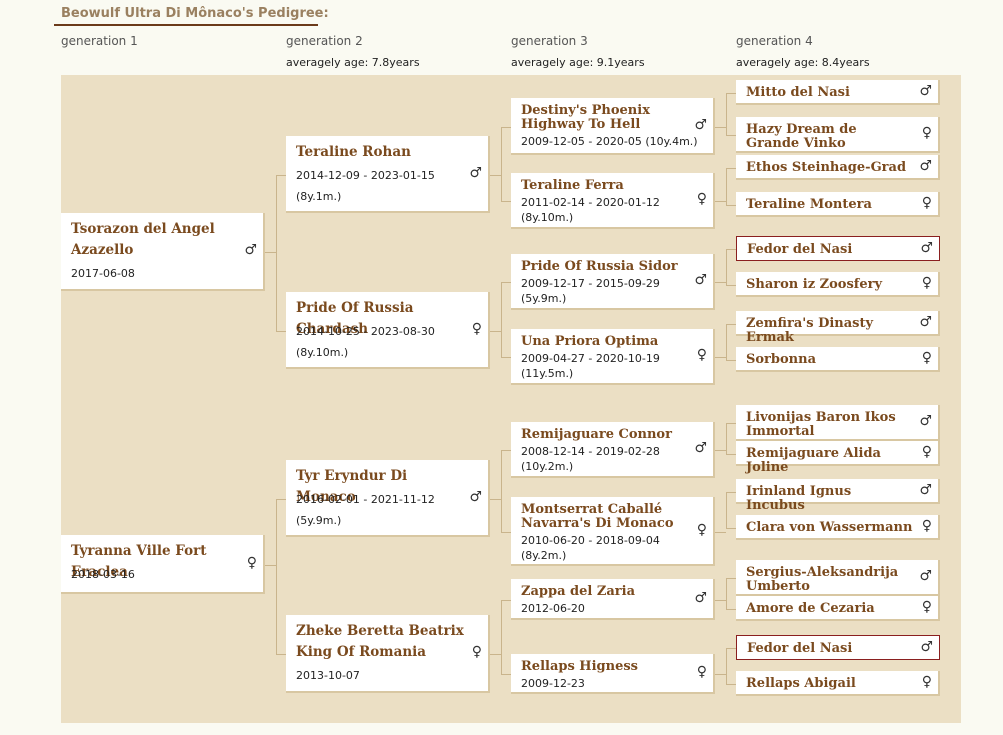 Image resolution: width=1003 pixels, height=735 pixels. Describe the element at coordinates (353, 62) in the screenshot. I see `generation-2-average-age: averagely age: 7.8years` at that location.